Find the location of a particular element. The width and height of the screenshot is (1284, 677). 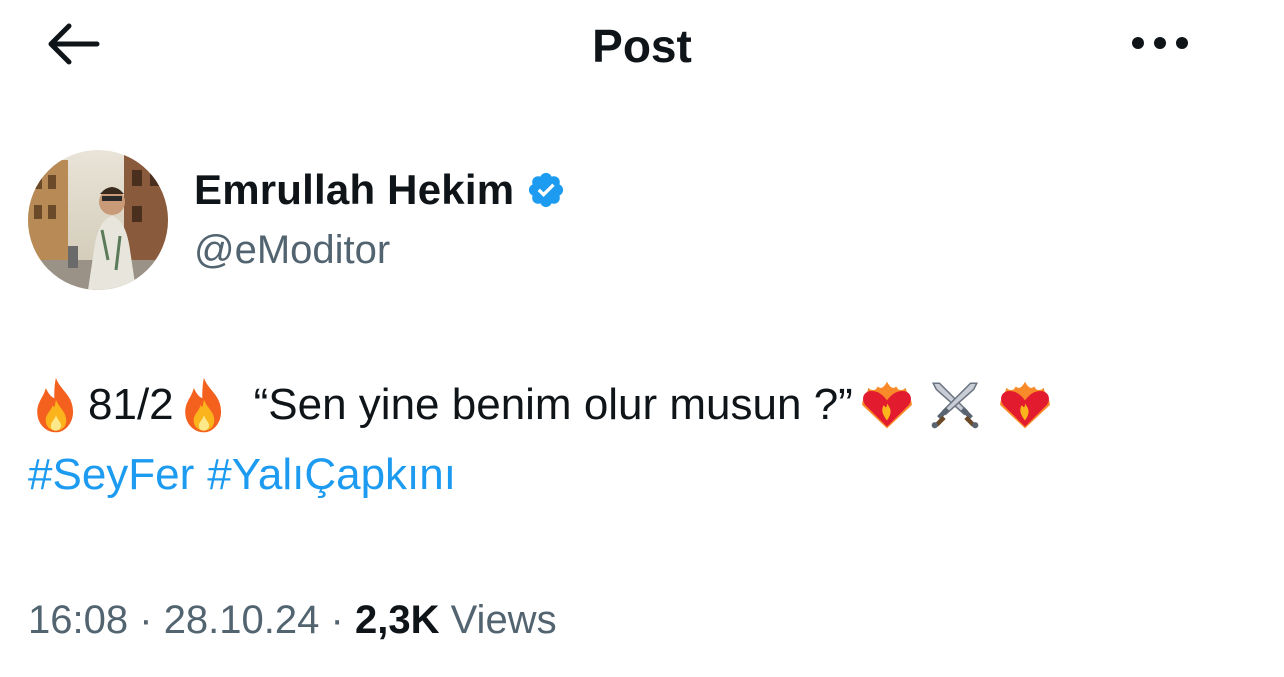

tweet-quote-text: “Sen yine benim olur musun ?” is located at coordinates (553, 404).